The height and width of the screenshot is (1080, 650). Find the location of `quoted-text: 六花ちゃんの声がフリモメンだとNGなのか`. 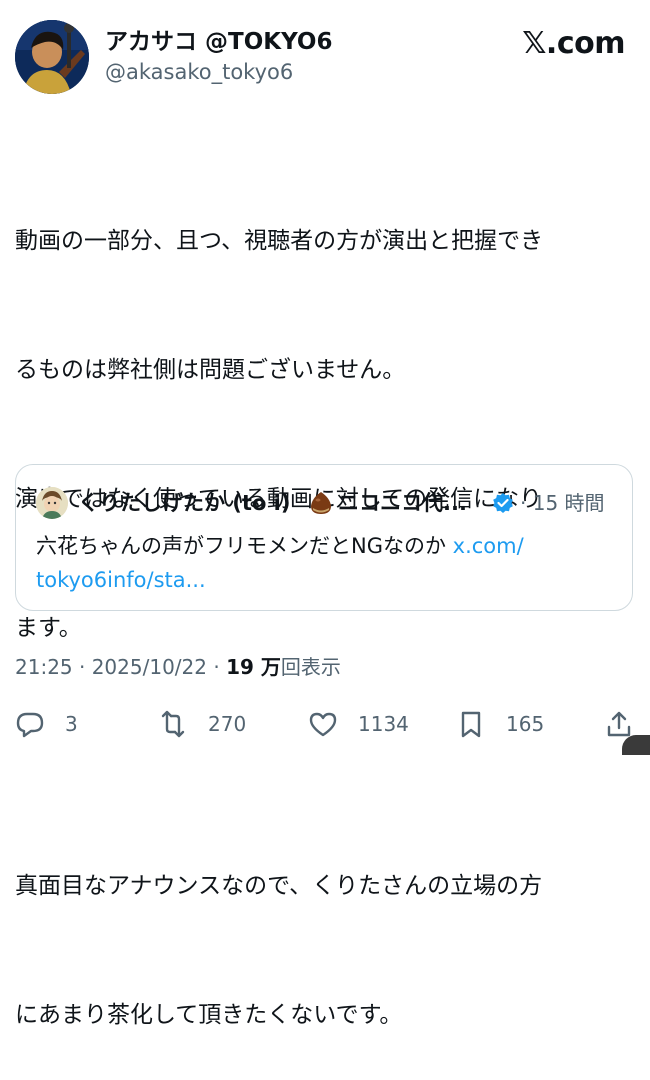

quoted-text: 六花ちゃんの声がフリモメンだとNGなのか is located at coordinates (244, 546).